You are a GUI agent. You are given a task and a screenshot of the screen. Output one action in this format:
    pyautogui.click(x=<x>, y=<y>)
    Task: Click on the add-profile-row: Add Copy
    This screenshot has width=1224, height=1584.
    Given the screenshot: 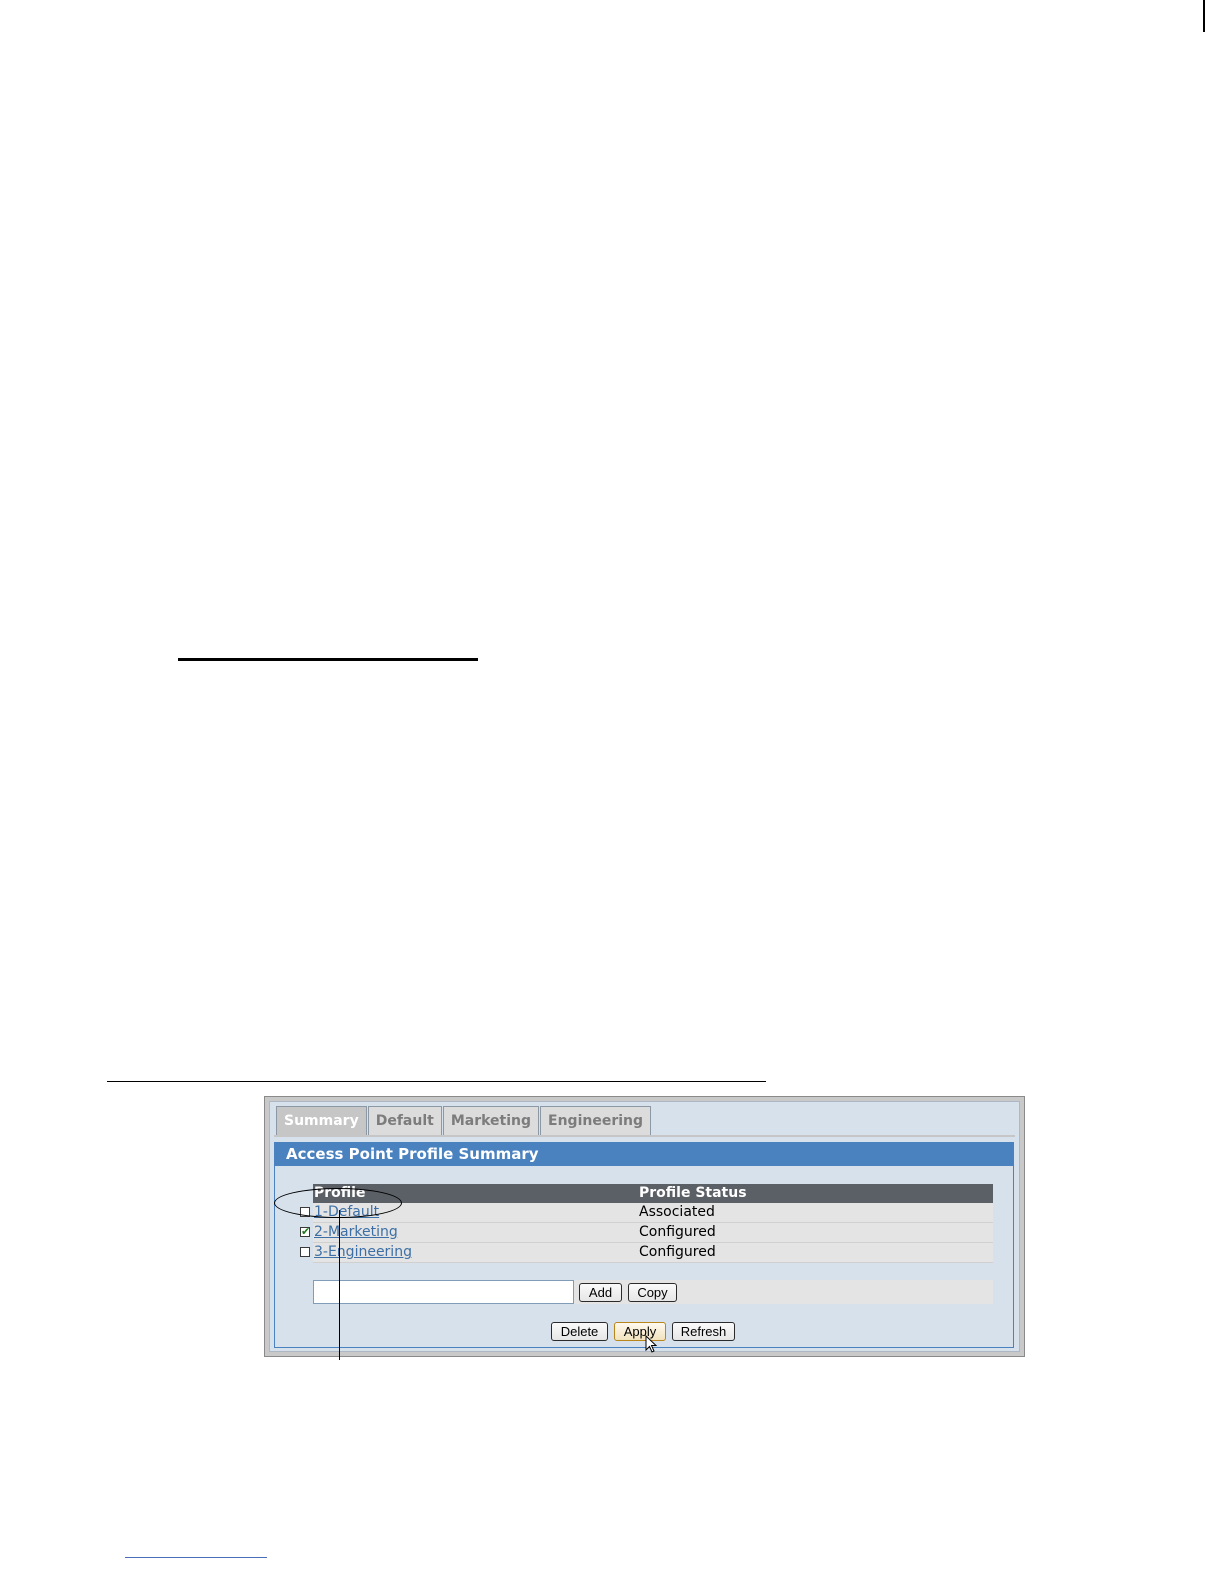 What is the action you would take?
    pyautogui.click(x=653, y=1292)
    